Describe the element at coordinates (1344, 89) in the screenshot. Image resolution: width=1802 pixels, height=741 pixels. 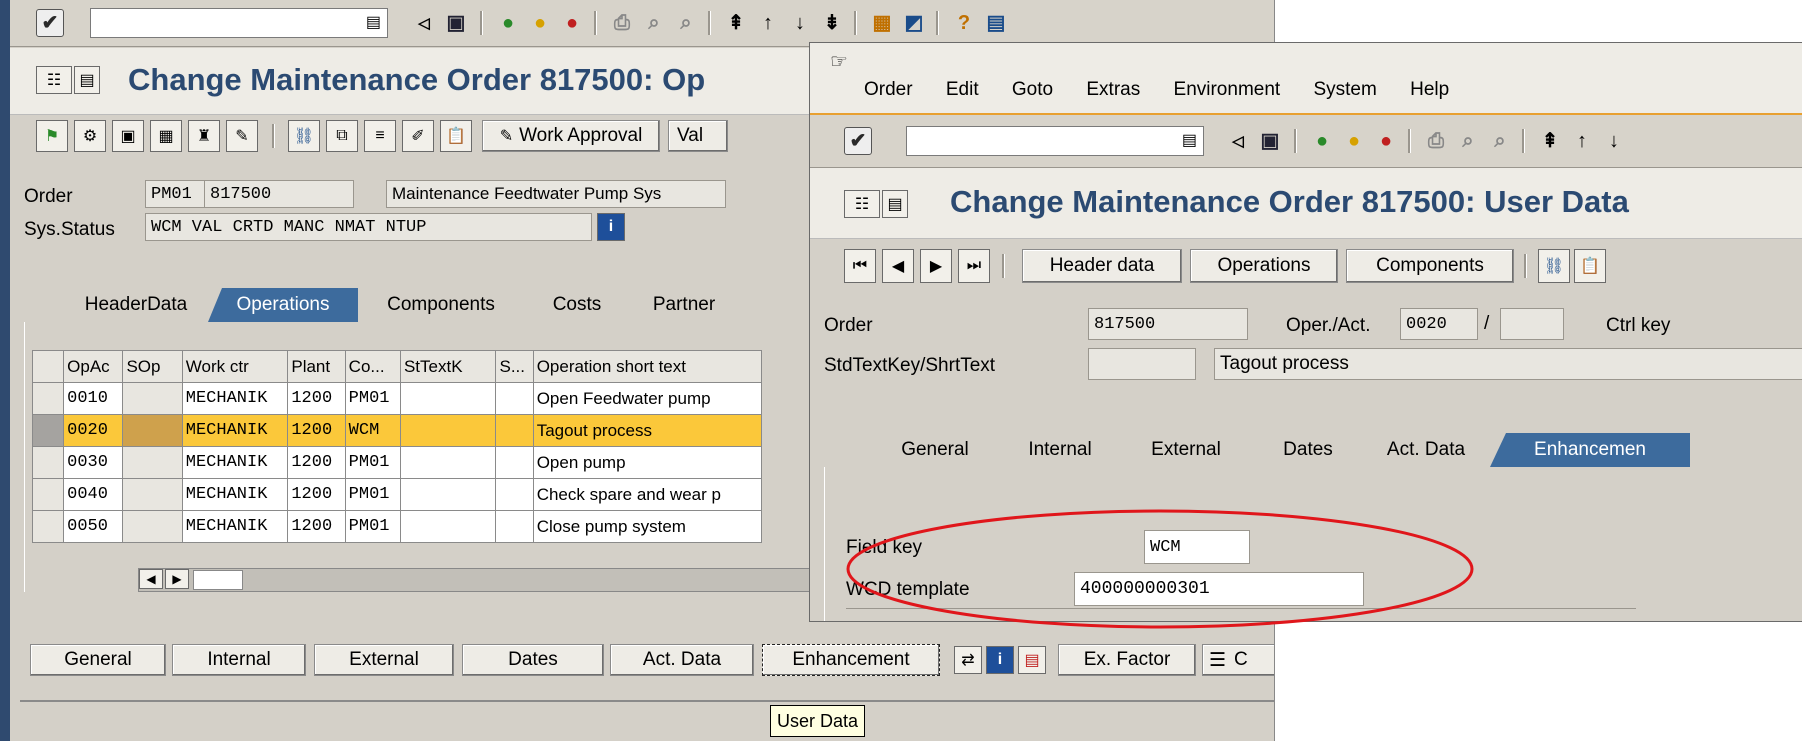
I see `menu-system: System` at that location.